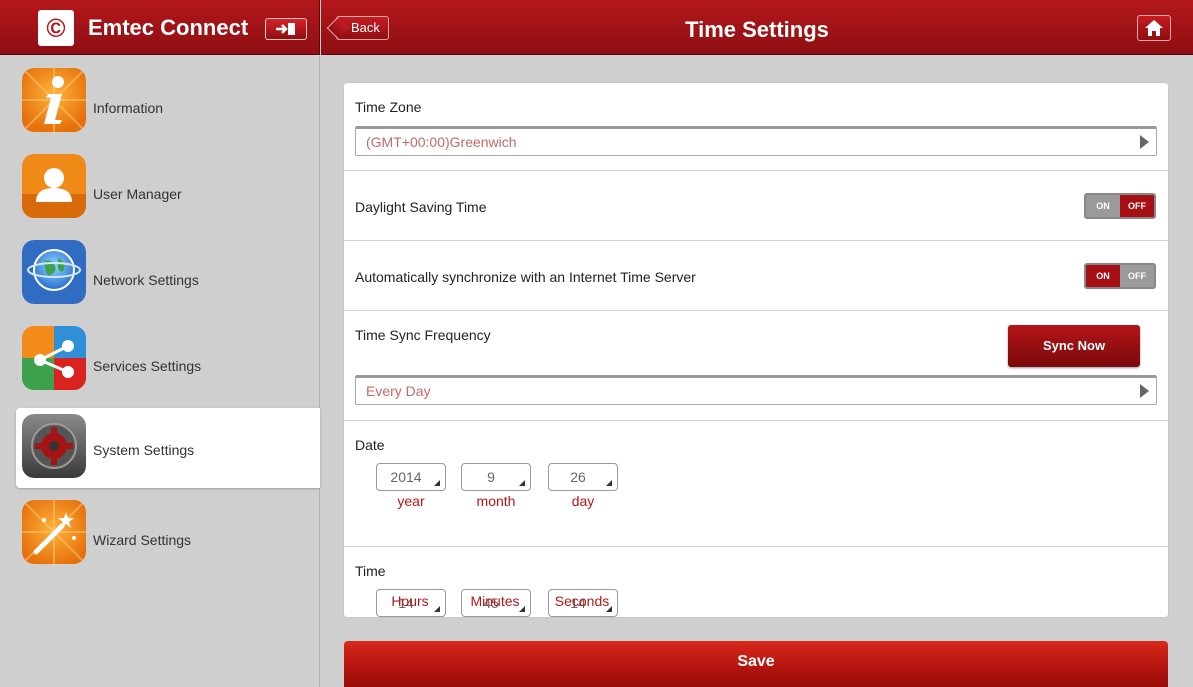 Image resolution: width=1193 pixels, height=687 pixels. What do you see at coordinates (756, 390) in the screenshot?
I see `sync-frequency-select: Every Day` at bounding box center [756, 390].